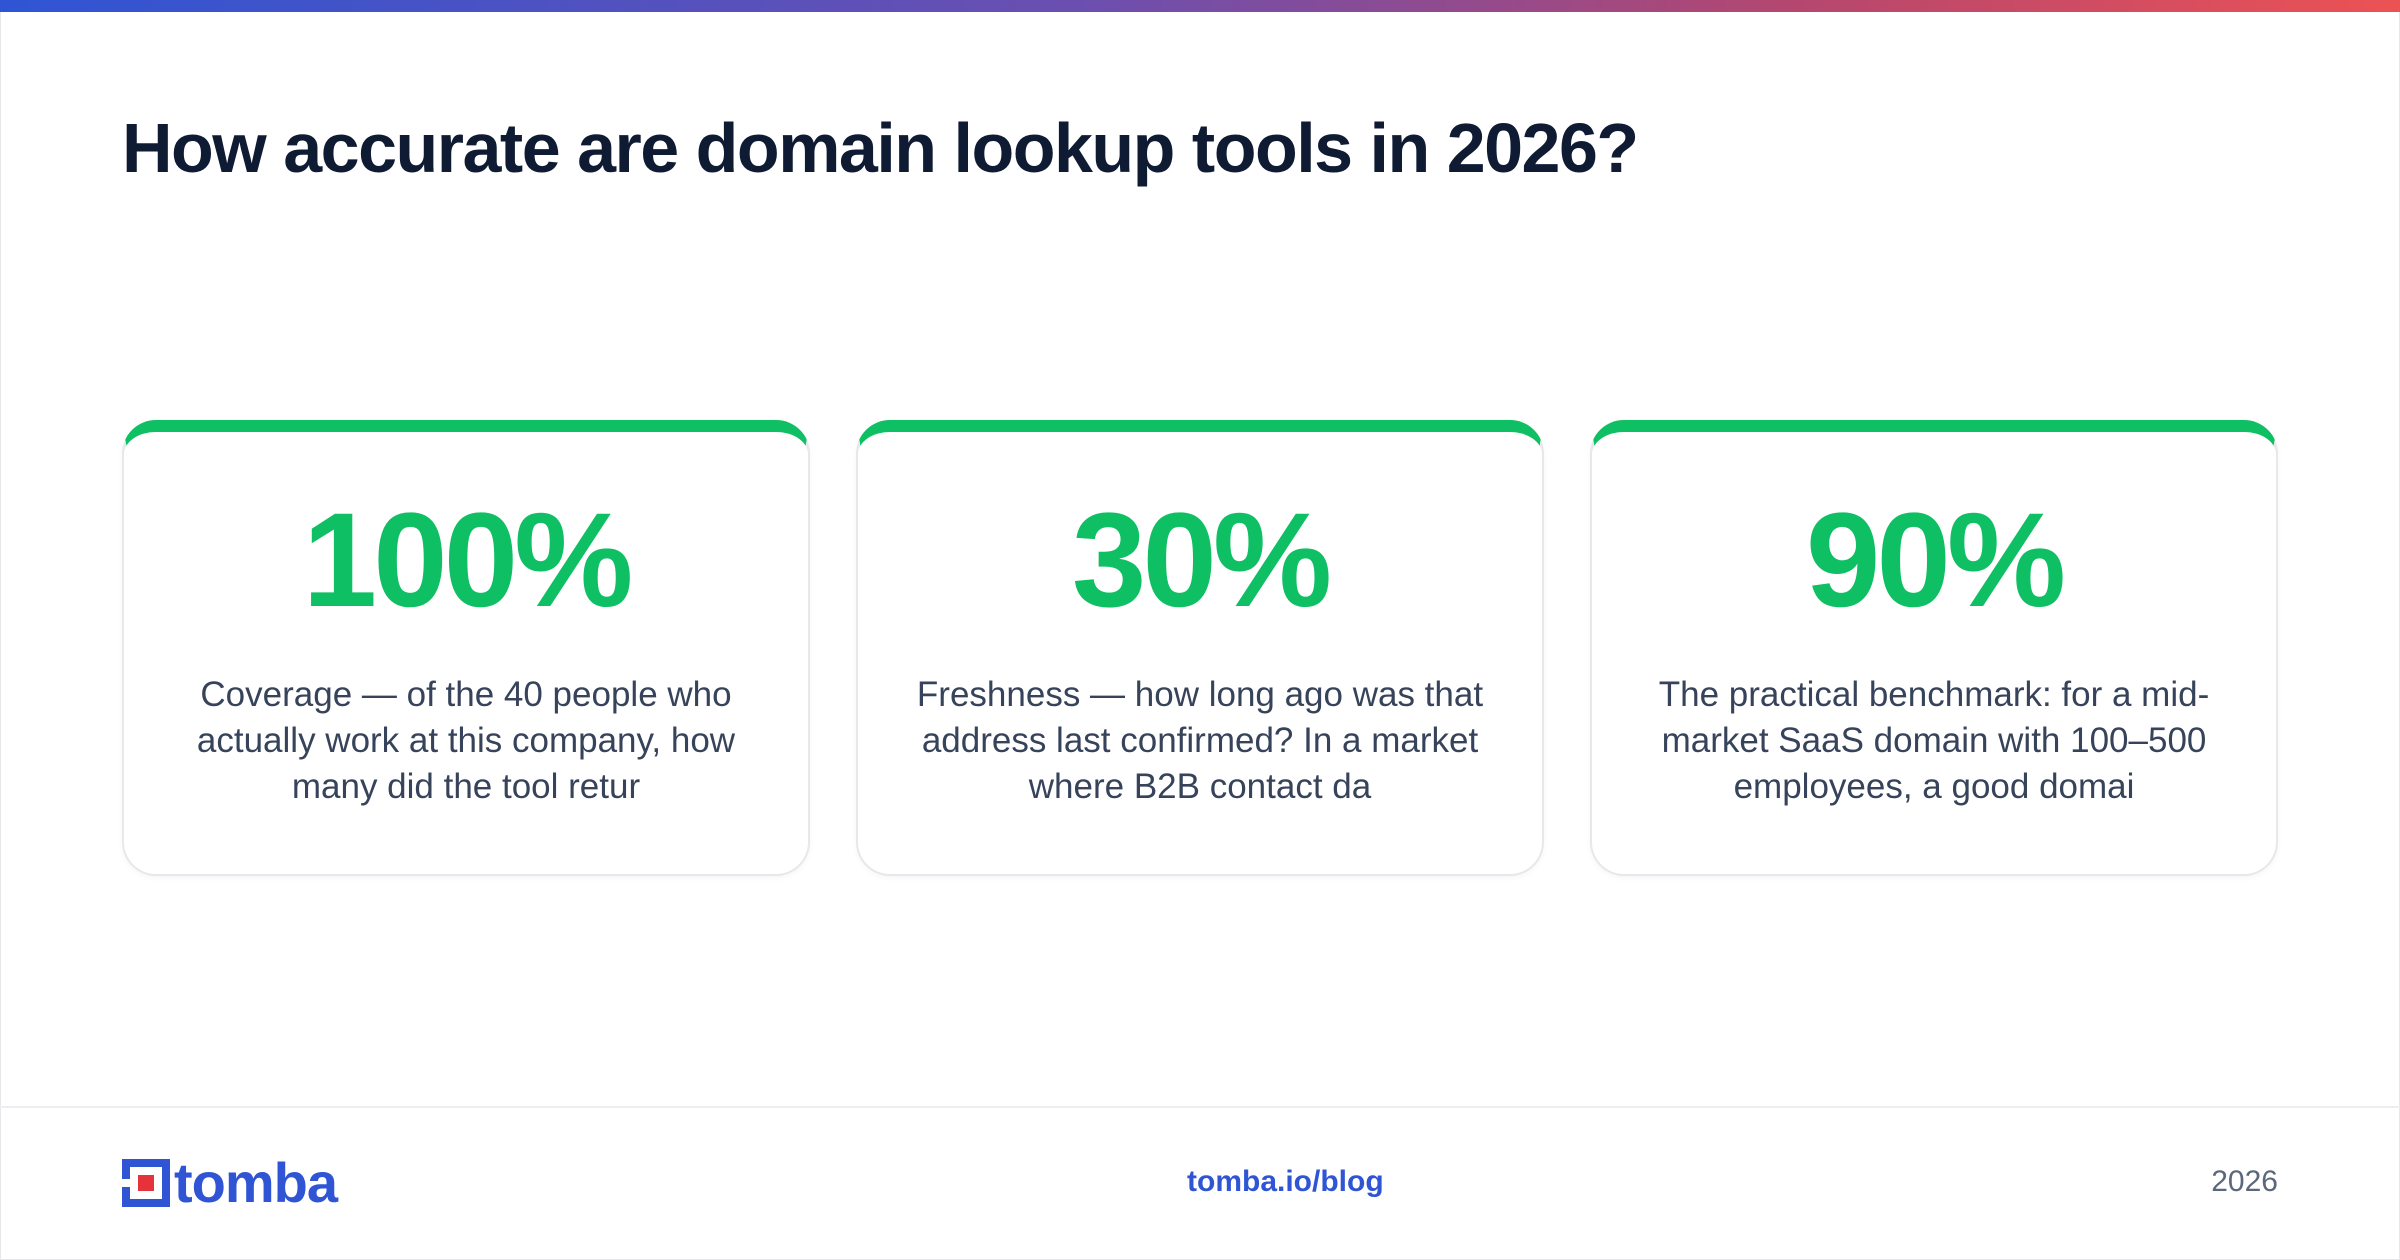 The width and height of the screenshot is (2400, 1260). I want to click on gradient-top-bar, so click(1200, 6).